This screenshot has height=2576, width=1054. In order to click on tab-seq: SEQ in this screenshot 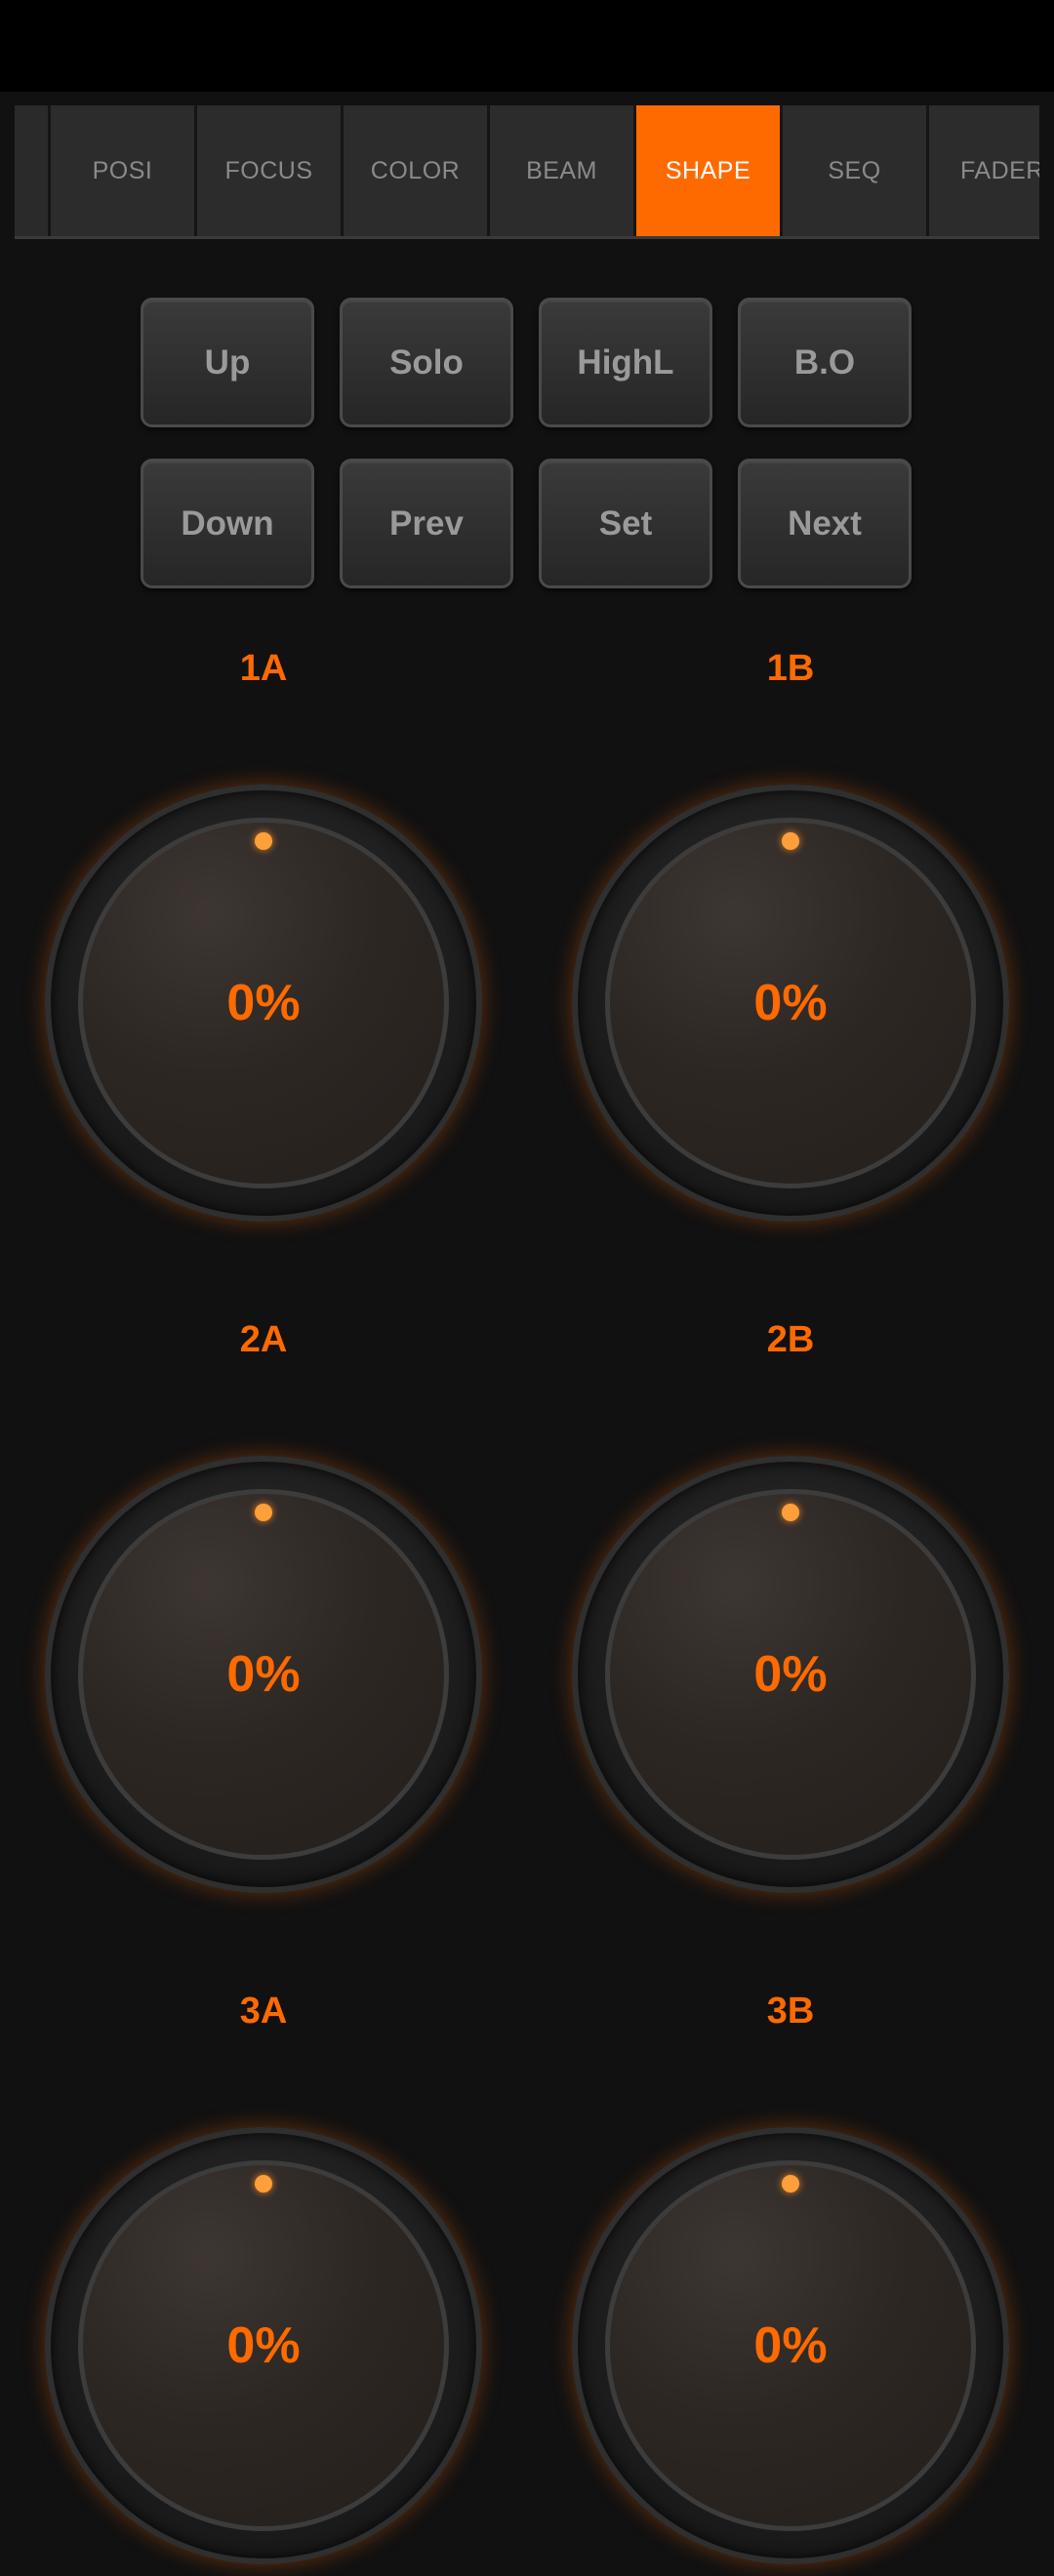, I will do `click(856, 170)`.